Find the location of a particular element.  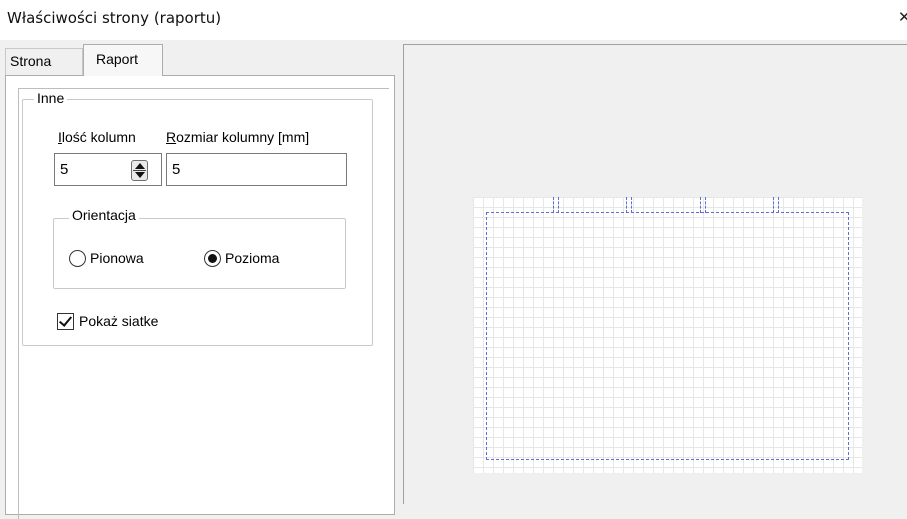

radio-pionowa is located at coordinates (77, 258).